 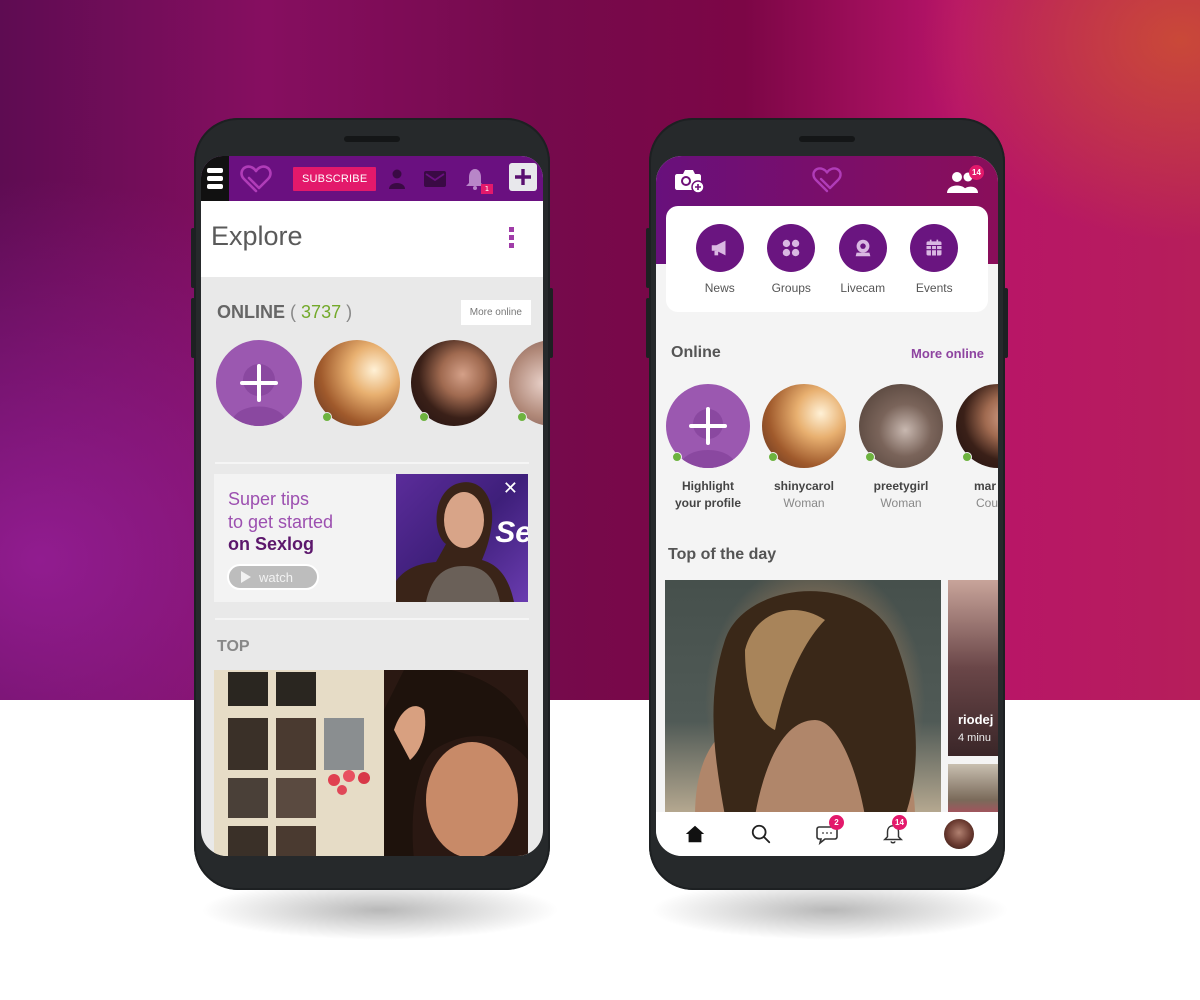 I want to click on add-button, so click(x=523, y=177).